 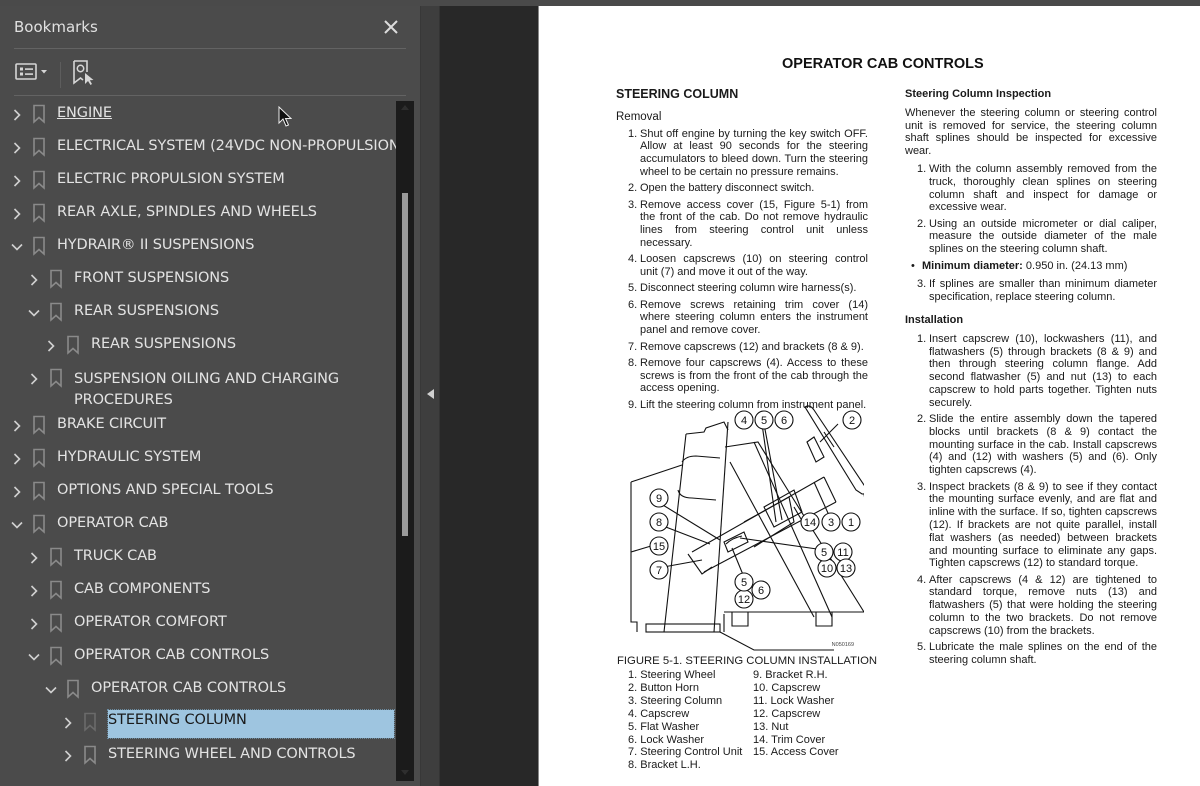 I want to click on bookmark-item: STEERING WHEEL AND CONTROLS, so click(x=198, y=756).